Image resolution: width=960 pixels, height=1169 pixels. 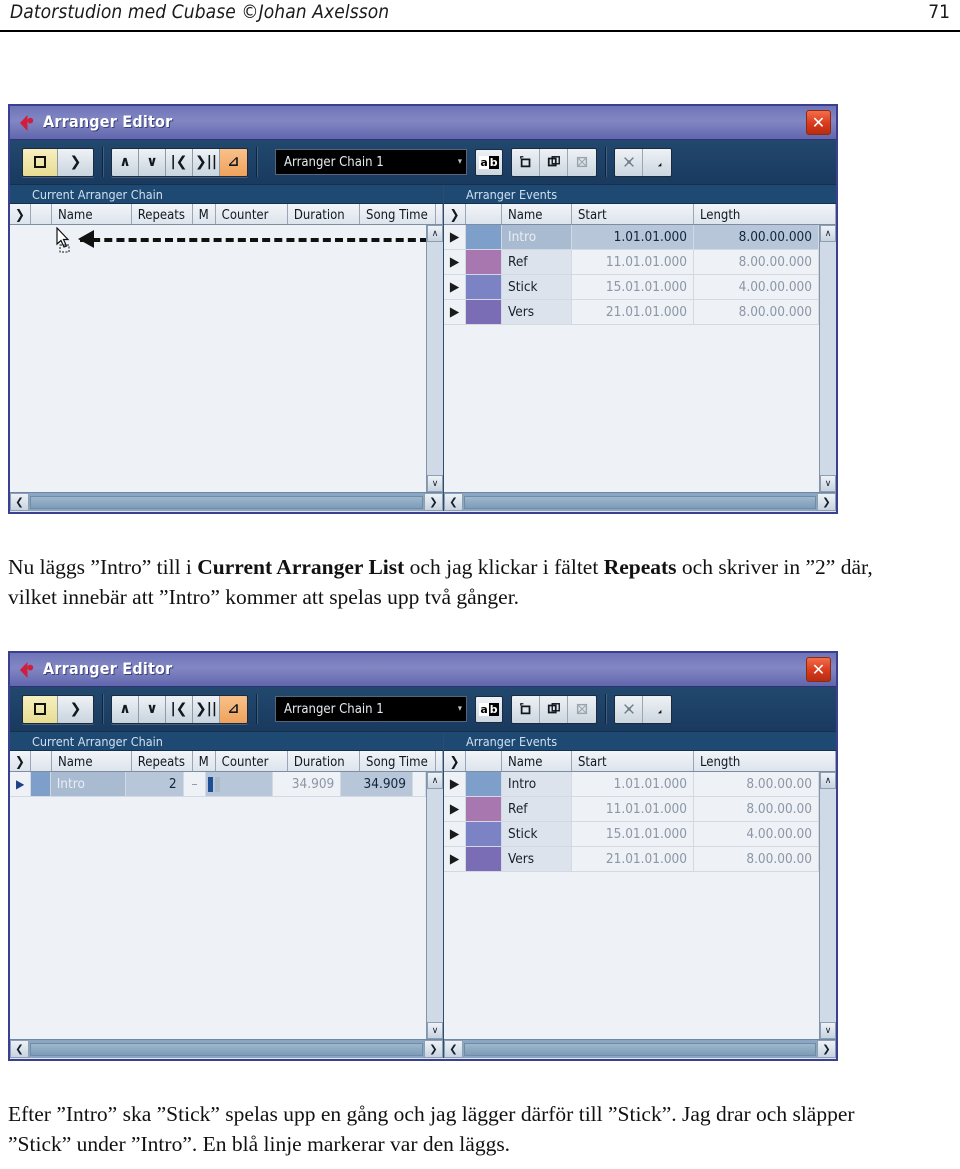 I want to click on row-mute: –, so click(x=195, y=784).